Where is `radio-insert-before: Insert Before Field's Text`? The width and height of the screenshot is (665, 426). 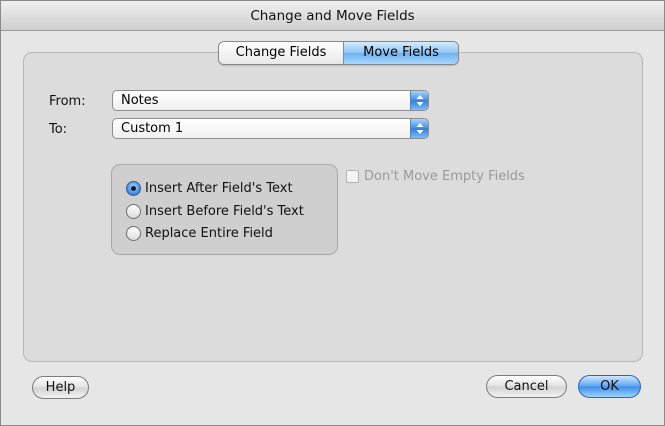 radio-insert-before: Insert Before Field's Text is located at coordinates (215, 211).